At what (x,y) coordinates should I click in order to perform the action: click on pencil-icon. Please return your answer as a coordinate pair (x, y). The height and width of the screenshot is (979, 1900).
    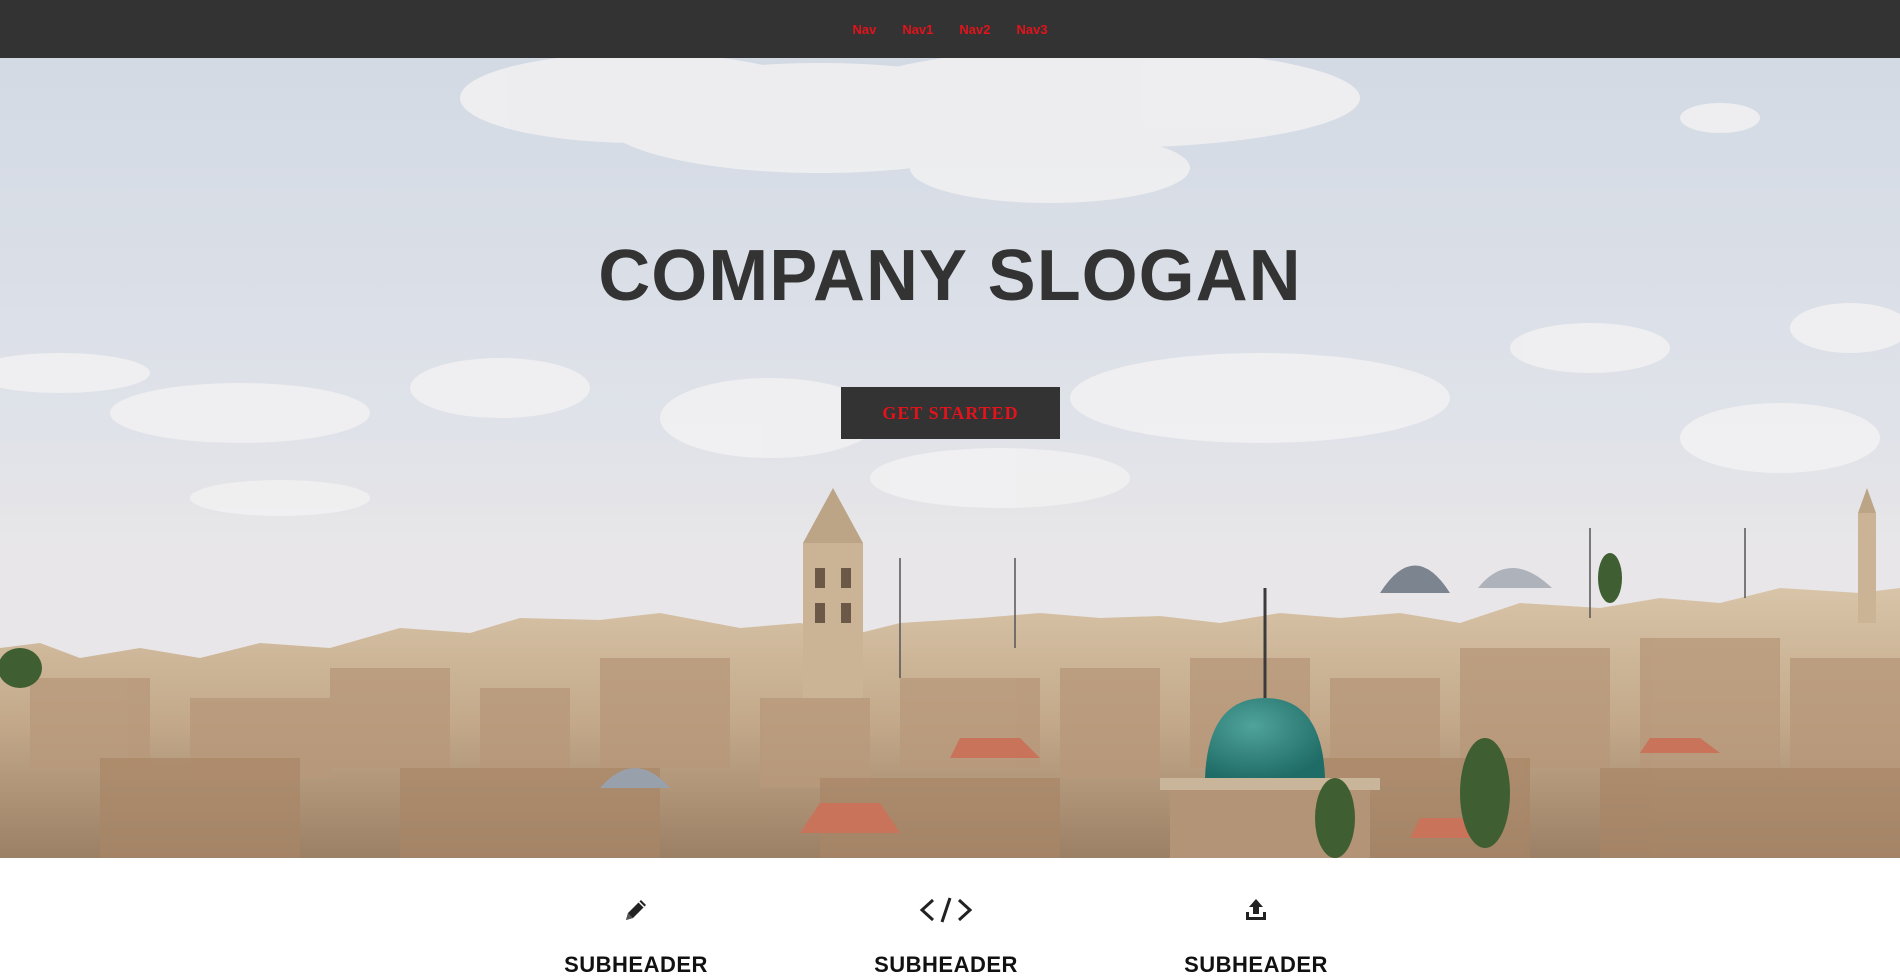
    Looking at the image, I should click on (636, 910).